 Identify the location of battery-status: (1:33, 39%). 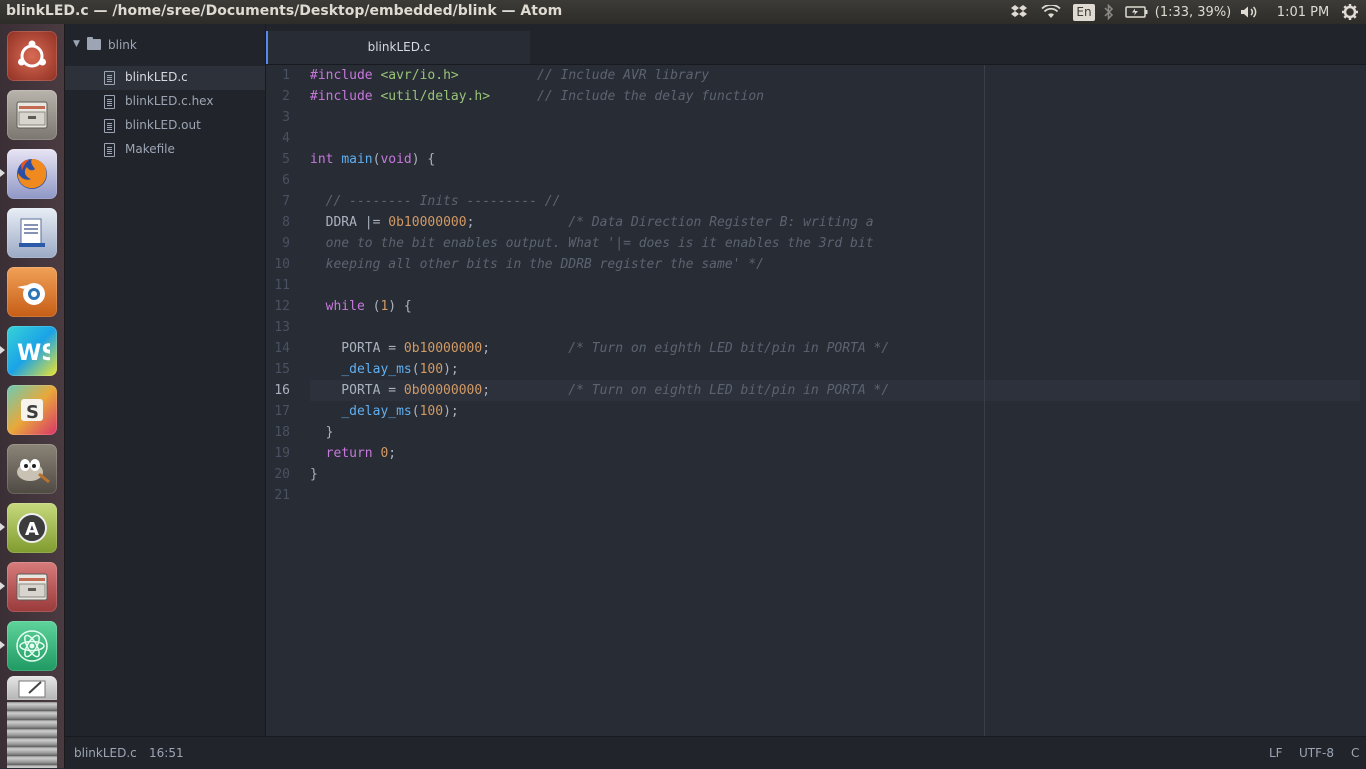
(1193, 12).